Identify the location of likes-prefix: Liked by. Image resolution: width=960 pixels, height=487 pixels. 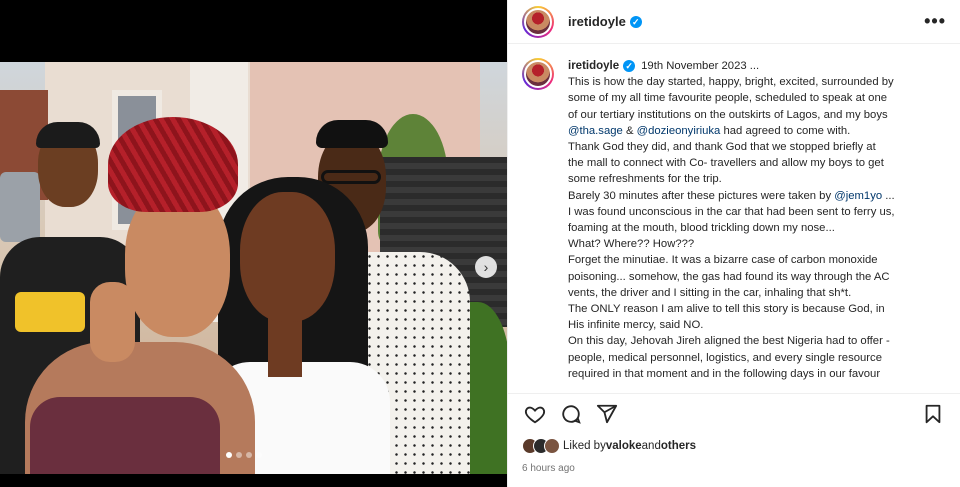
(584, 446).